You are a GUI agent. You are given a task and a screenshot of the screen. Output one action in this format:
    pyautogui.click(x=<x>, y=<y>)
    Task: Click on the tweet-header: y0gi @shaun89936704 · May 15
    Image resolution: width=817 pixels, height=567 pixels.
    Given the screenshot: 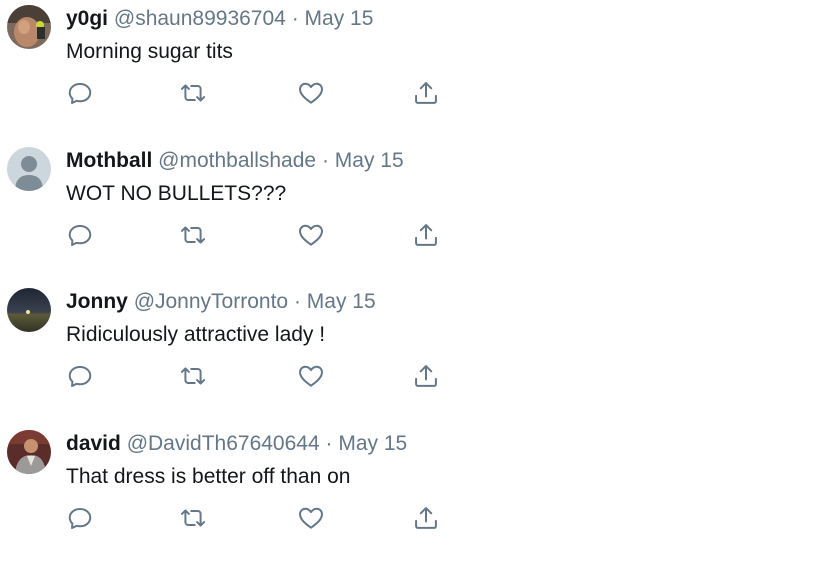 What is the action you would take?
    pyautogui.click(x=219, y=19)
    